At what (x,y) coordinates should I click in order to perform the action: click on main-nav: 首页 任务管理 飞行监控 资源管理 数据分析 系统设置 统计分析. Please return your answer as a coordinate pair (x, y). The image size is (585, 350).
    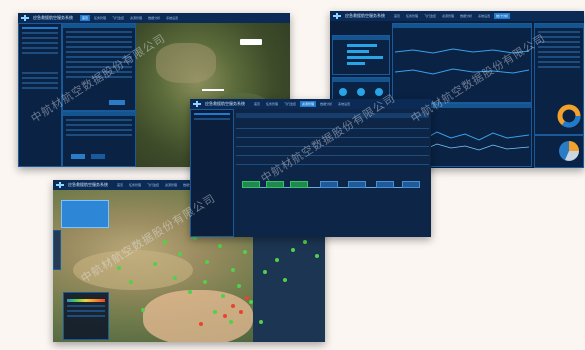
    Looking at the image, I should click on (451, 16).